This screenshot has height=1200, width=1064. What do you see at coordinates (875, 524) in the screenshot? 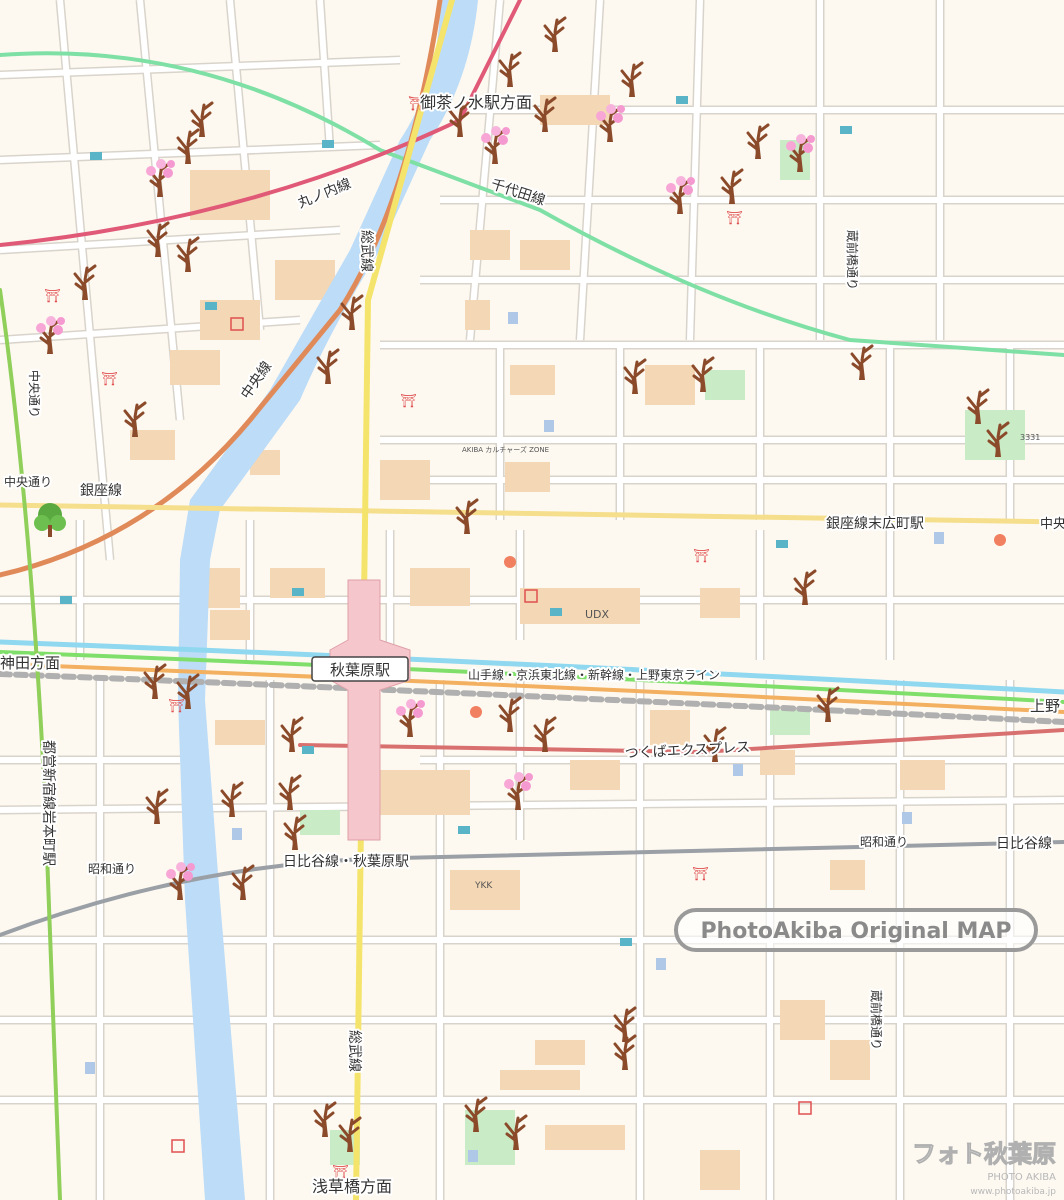
I see `suehirocho-label: 銀座線末広町駅` at bounding box center [875, 524].